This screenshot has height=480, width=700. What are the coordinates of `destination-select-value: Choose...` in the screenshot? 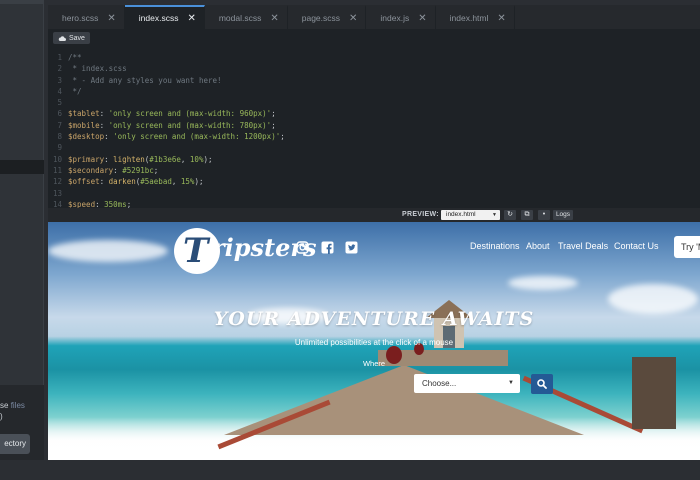 It's located at (439, 383).